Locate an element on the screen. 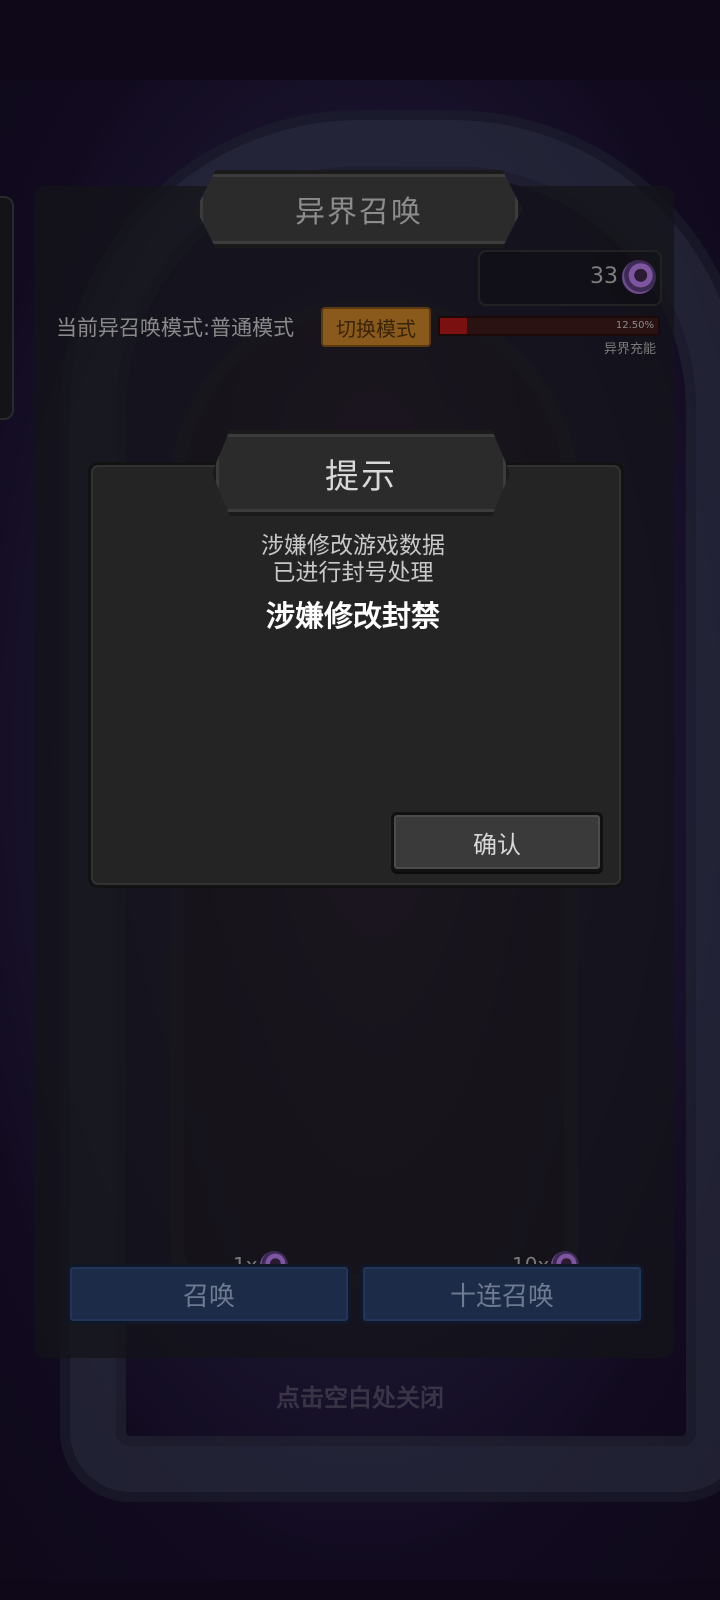 The image size is (720, 1600). ten-summon-button: 十连召唤 is located at coordinates (502, 1294).